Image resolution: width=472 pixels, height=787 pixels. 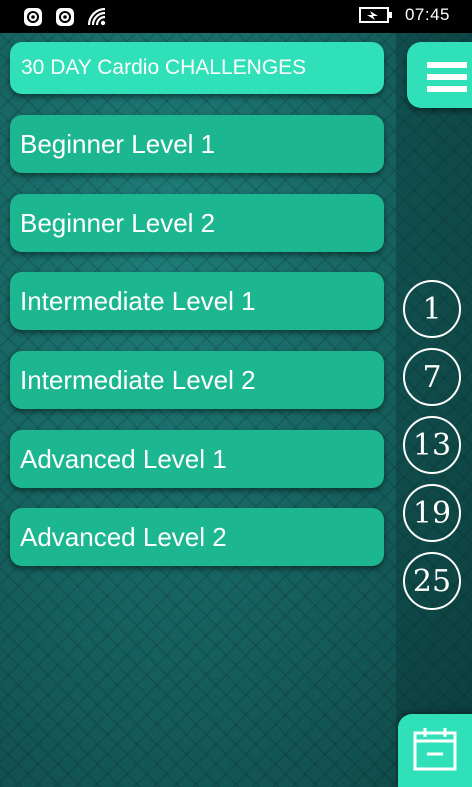 I want to click on status-notifications, so click(x=65, y=17).